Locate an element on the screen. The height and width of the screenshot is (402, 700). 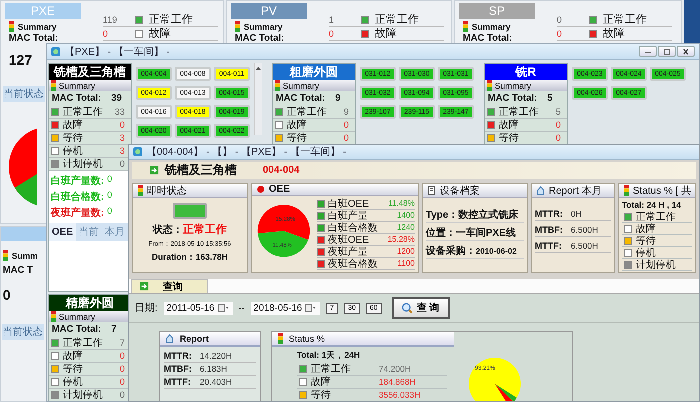
status-count: 7 is located at coordinates (123, 343).